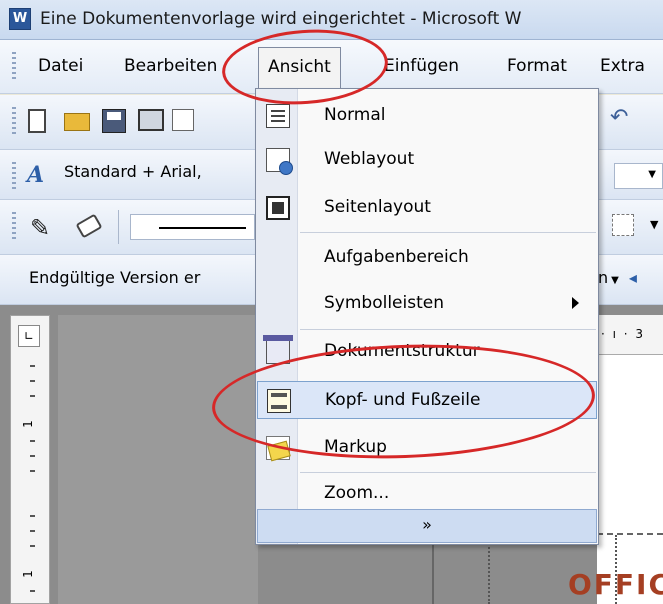  What do you see at coordinates (35, 175) in the screenshot?
I see `styles-icon: A` at bounding box center [35, 175].